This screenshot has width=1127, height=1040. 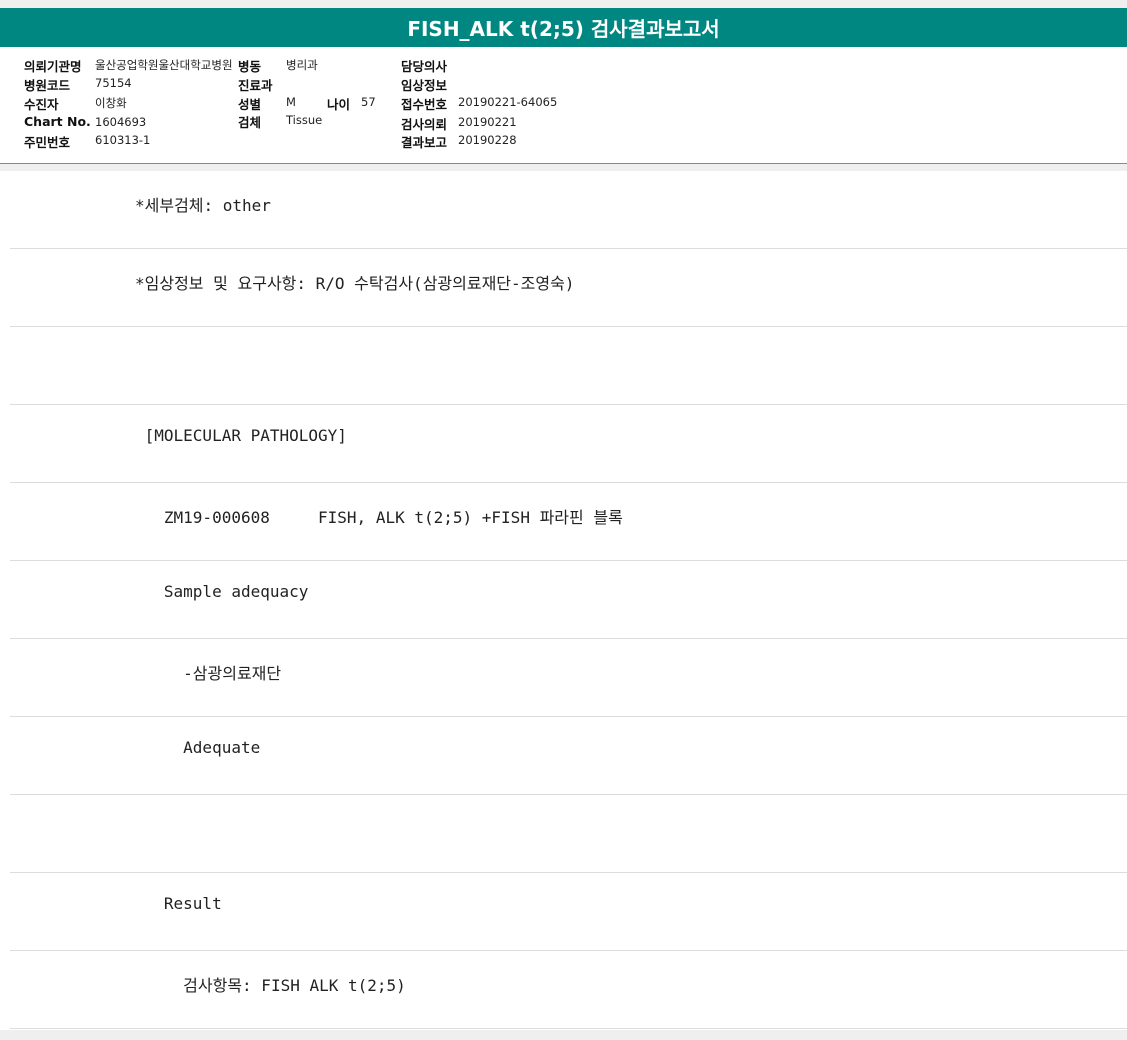 What do you see at coordinates (568, 912) in the screenshot?
I see `report-line: Result` at bounding box center [568, 912].